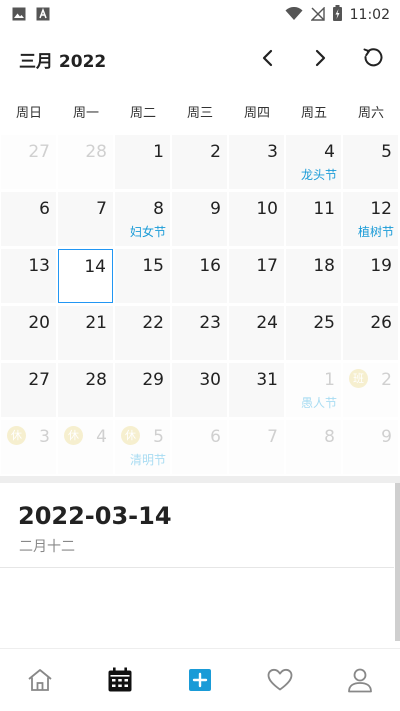 This screenshot has width=400, height=711. I want to click on day-number: 16, so click(210, 266).